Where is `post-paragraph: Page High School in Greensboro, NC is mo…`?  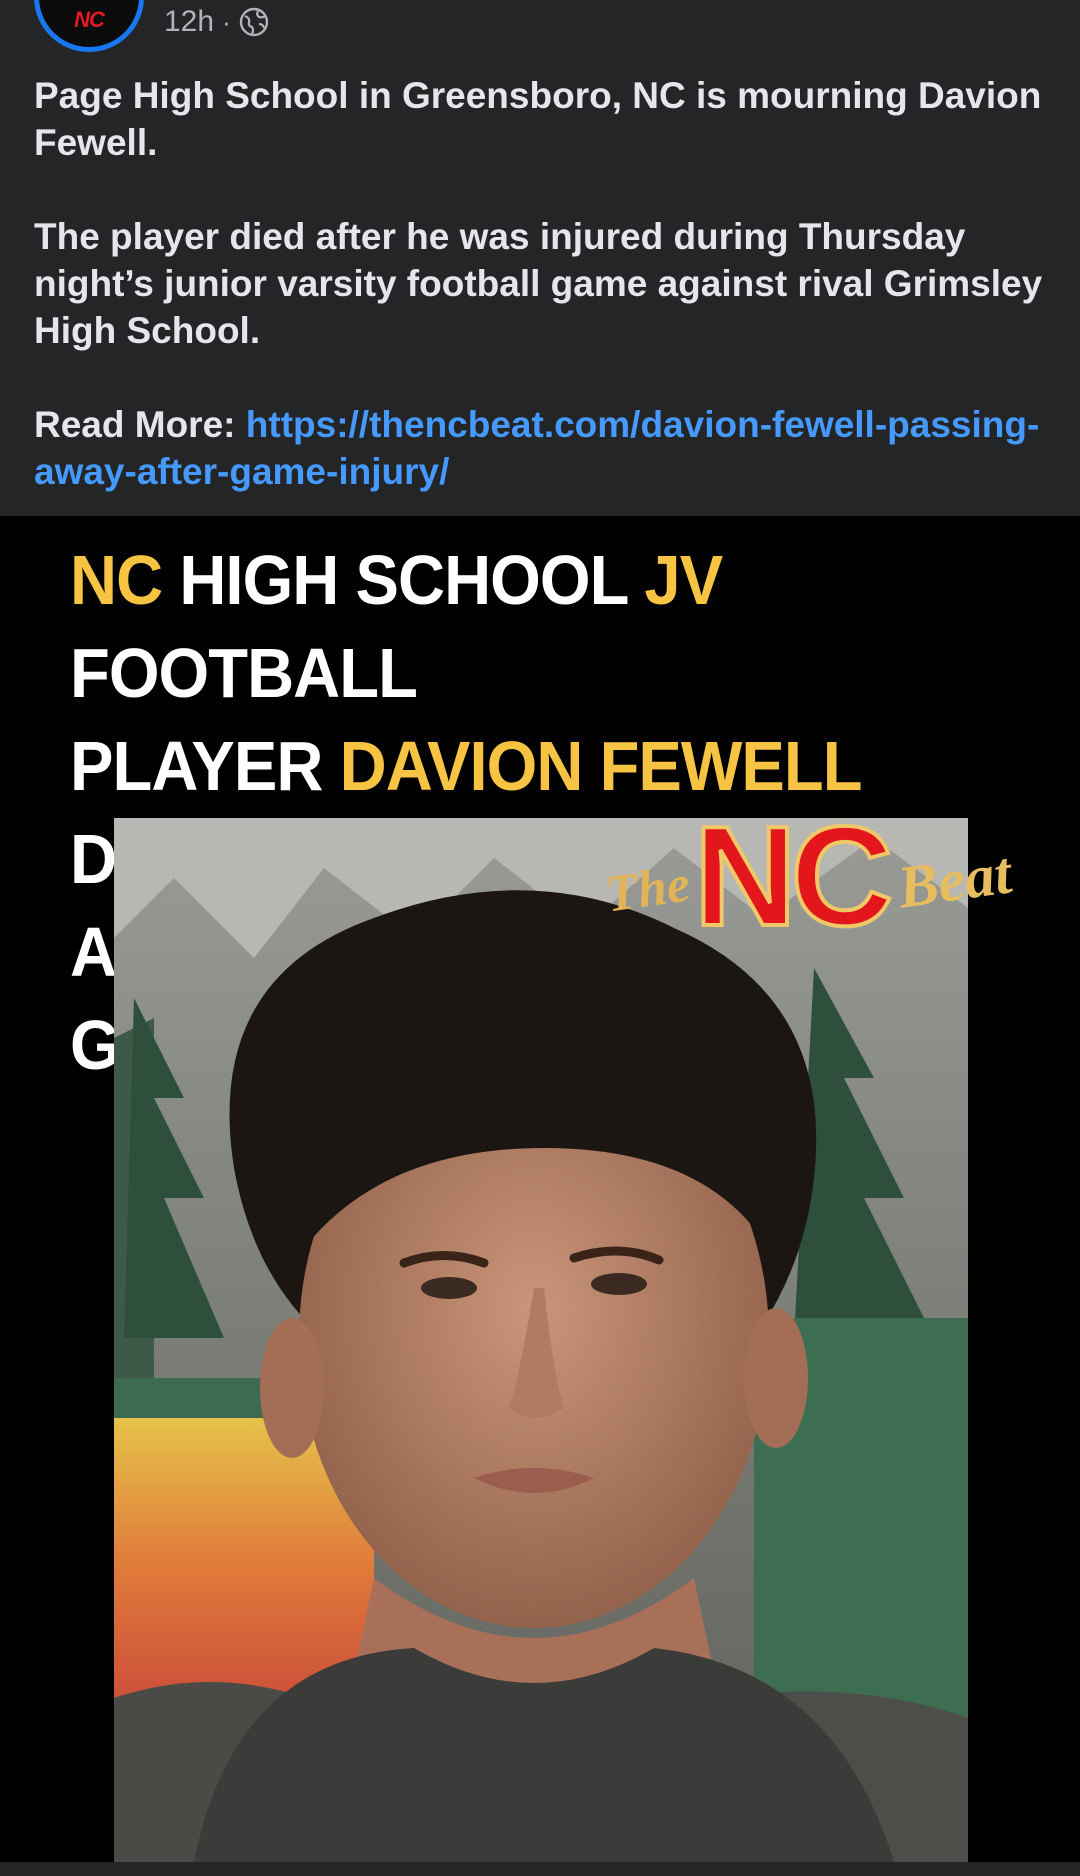
post-paragraph: Page High School in Greensboro, NC is mo… is located at coordinates (538, 119).